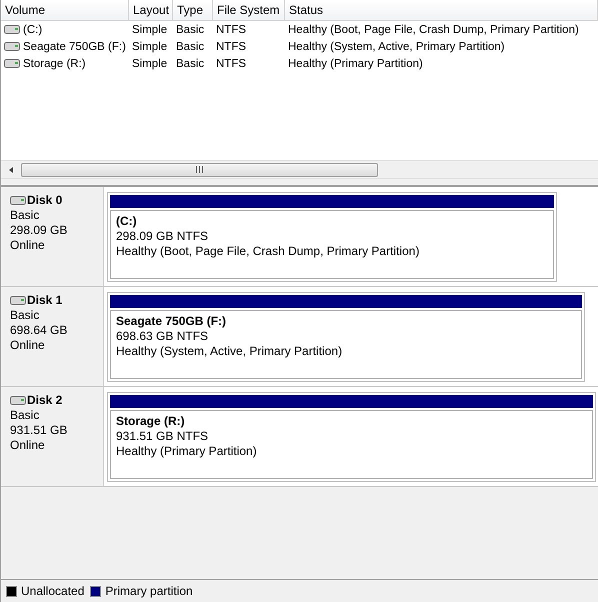 This screenshot has height=602, width=598. What do you see at coordinates (39, 230) in the screenshot?
I see `disk-size: 298.09 GB` at bounding box center [39, 230].